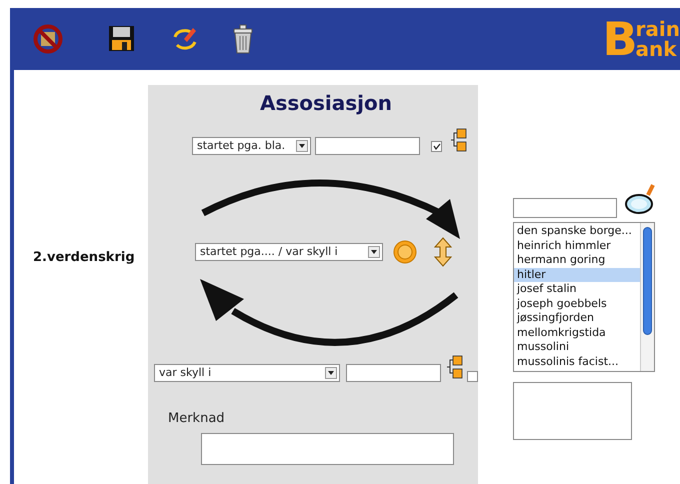 This screenshot has height=484, width=680. What do you see at coordinates (577, 347) in the screenshot?
I see `list-item: mussolini` at bounding box center [577, 347].